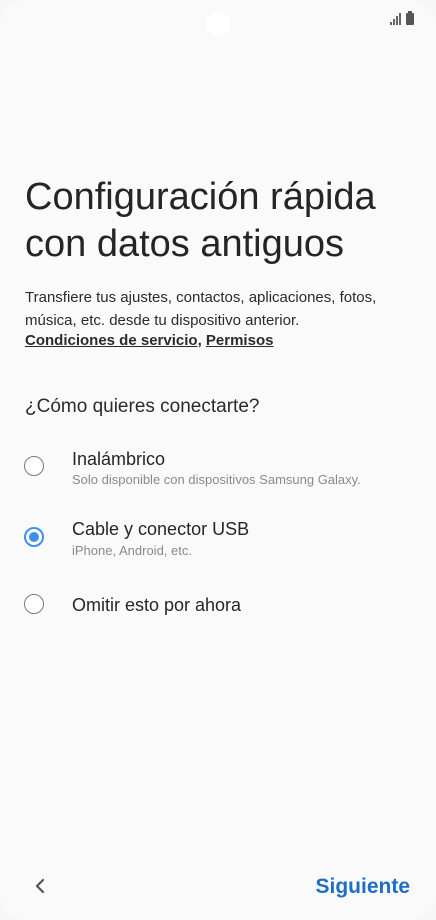 Image resolution: width=436 pixels, height=920 pixels. I want to click on radio-button-selected, so click(34, 537).